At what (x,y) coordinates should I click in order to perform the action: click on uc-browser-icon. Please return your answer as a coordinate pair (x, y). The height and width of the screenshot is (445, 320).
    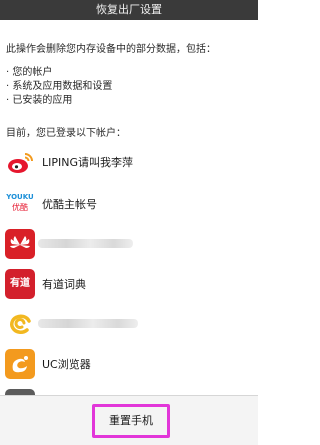
    Looking at the image, I should click on (20, 364).